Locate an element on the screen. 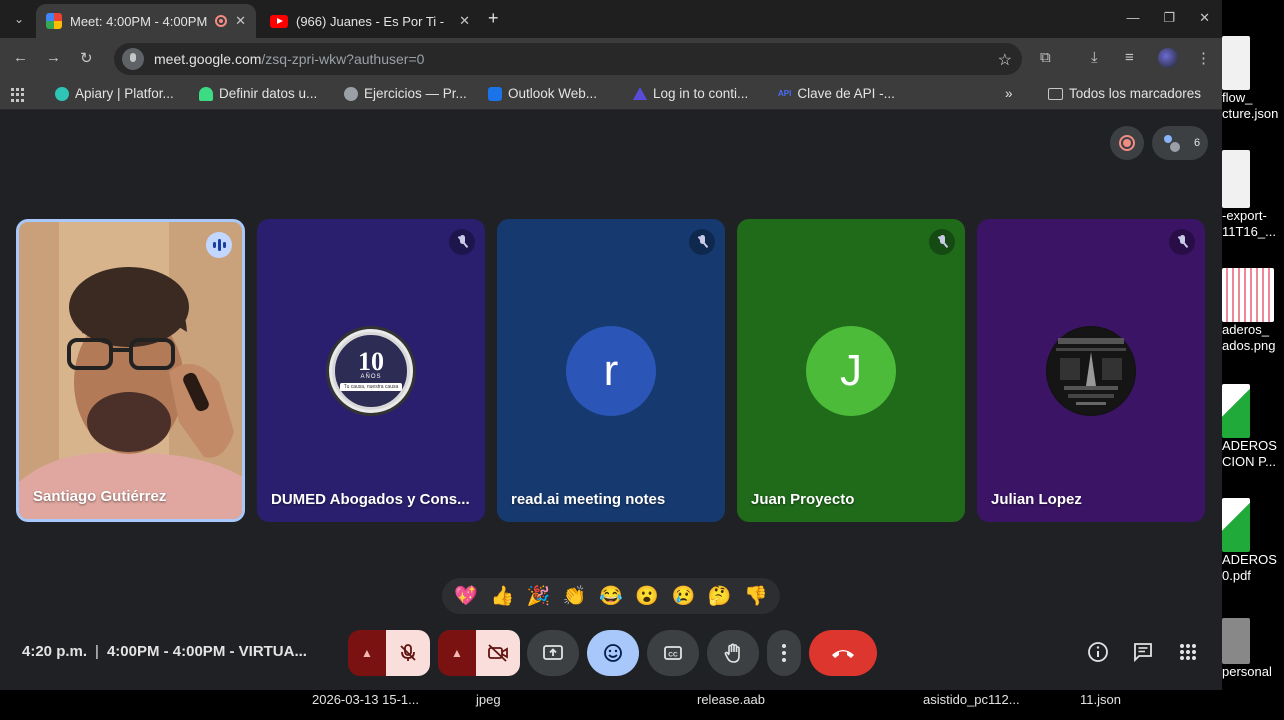  apiary-icon is located at coordinates (62, 93).